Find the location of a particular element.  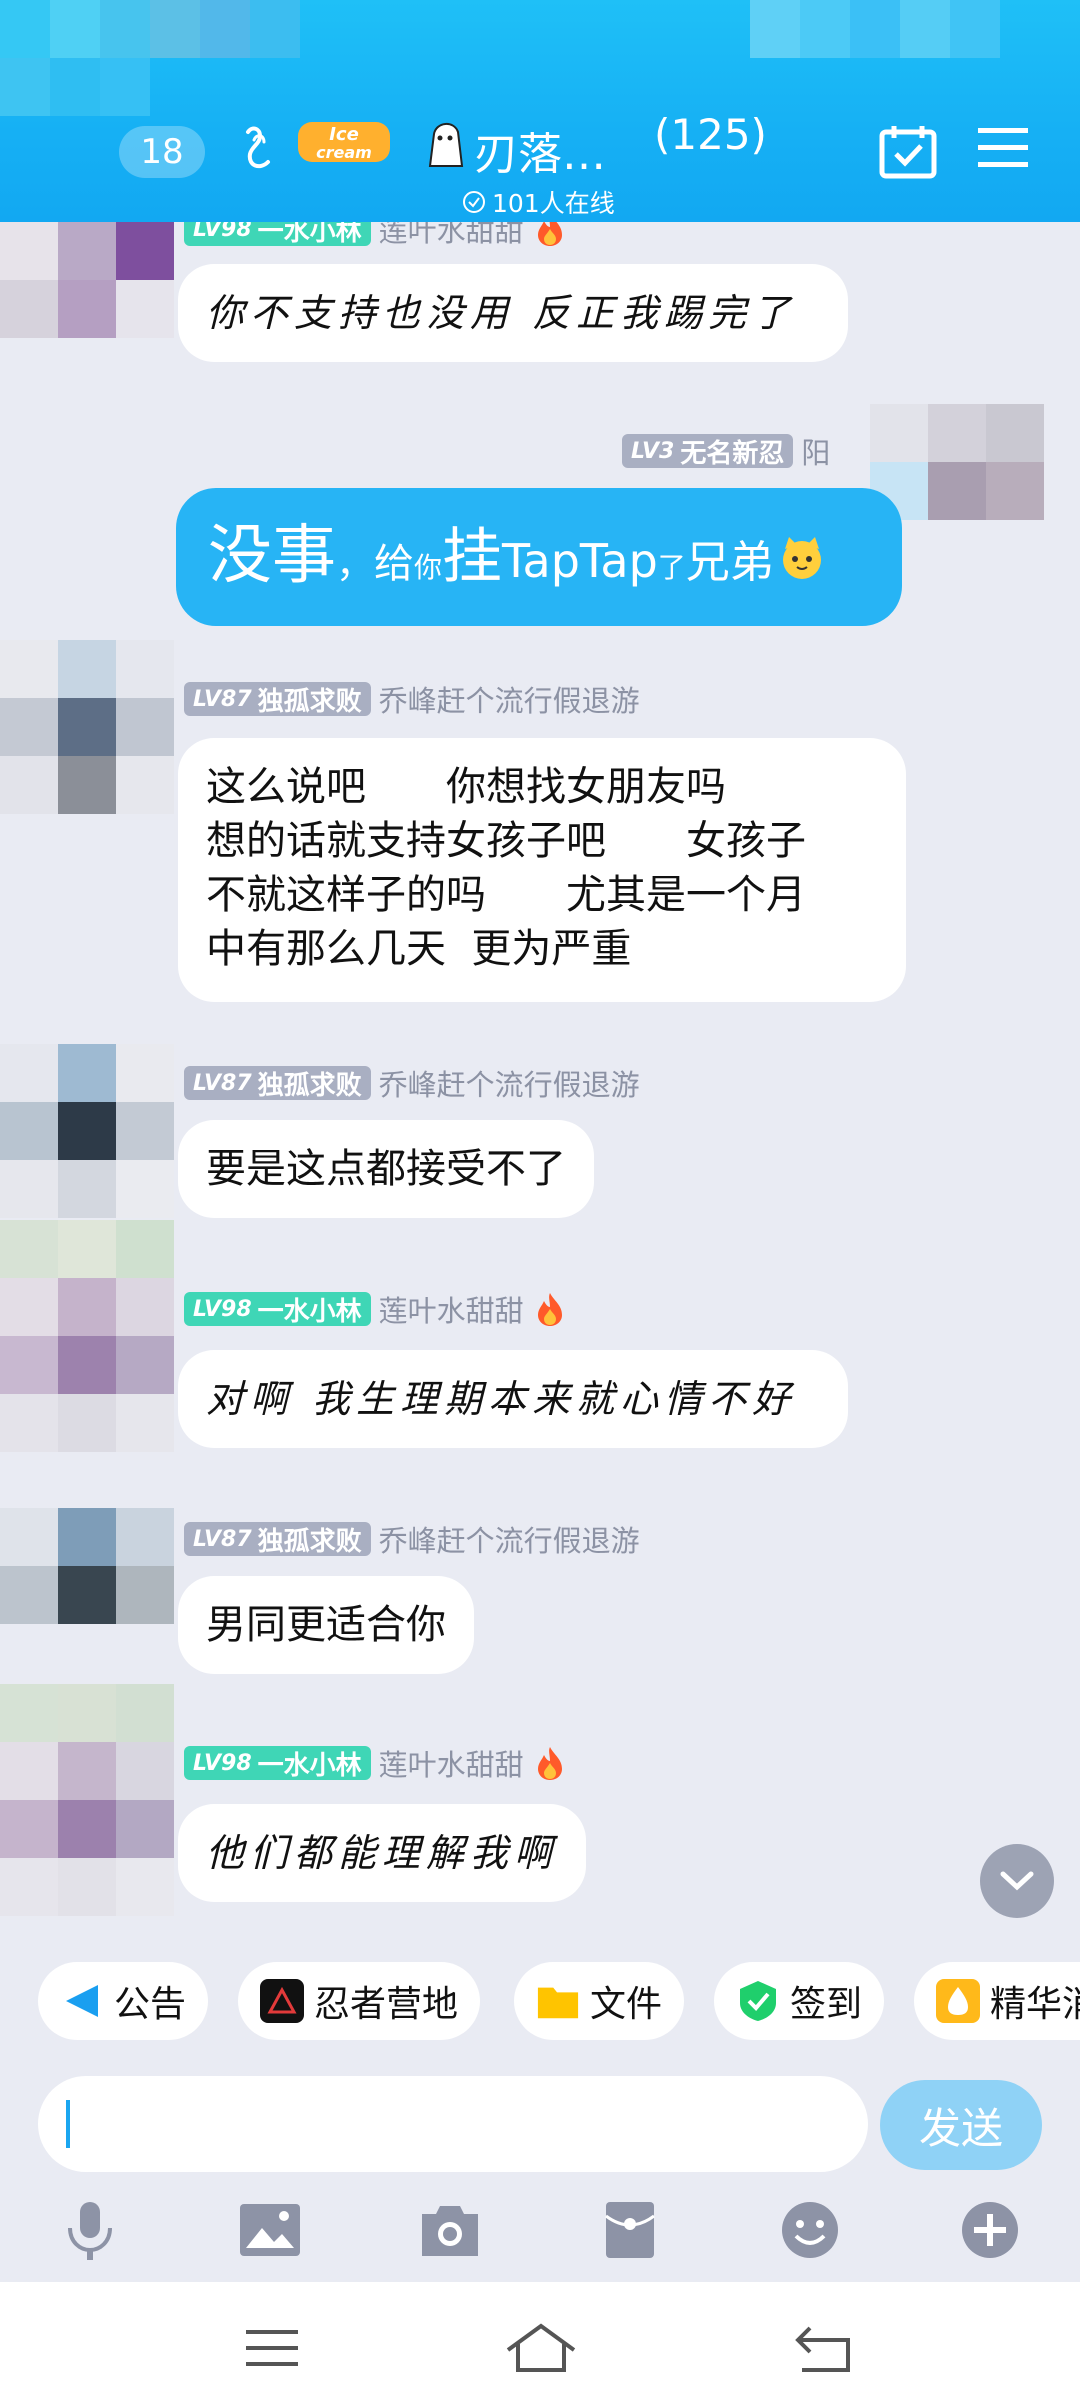

scroll-to-bottom-button is located at coordinates (1017, 1881).